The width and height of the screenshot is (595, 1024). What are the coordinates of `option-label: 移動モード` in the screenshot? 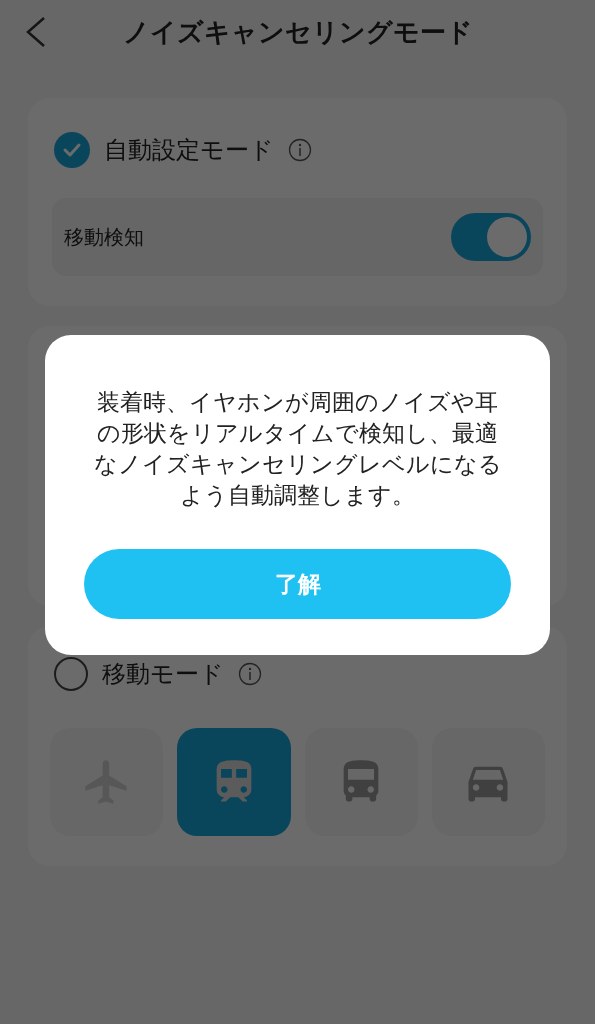 It's located at (163, 674).